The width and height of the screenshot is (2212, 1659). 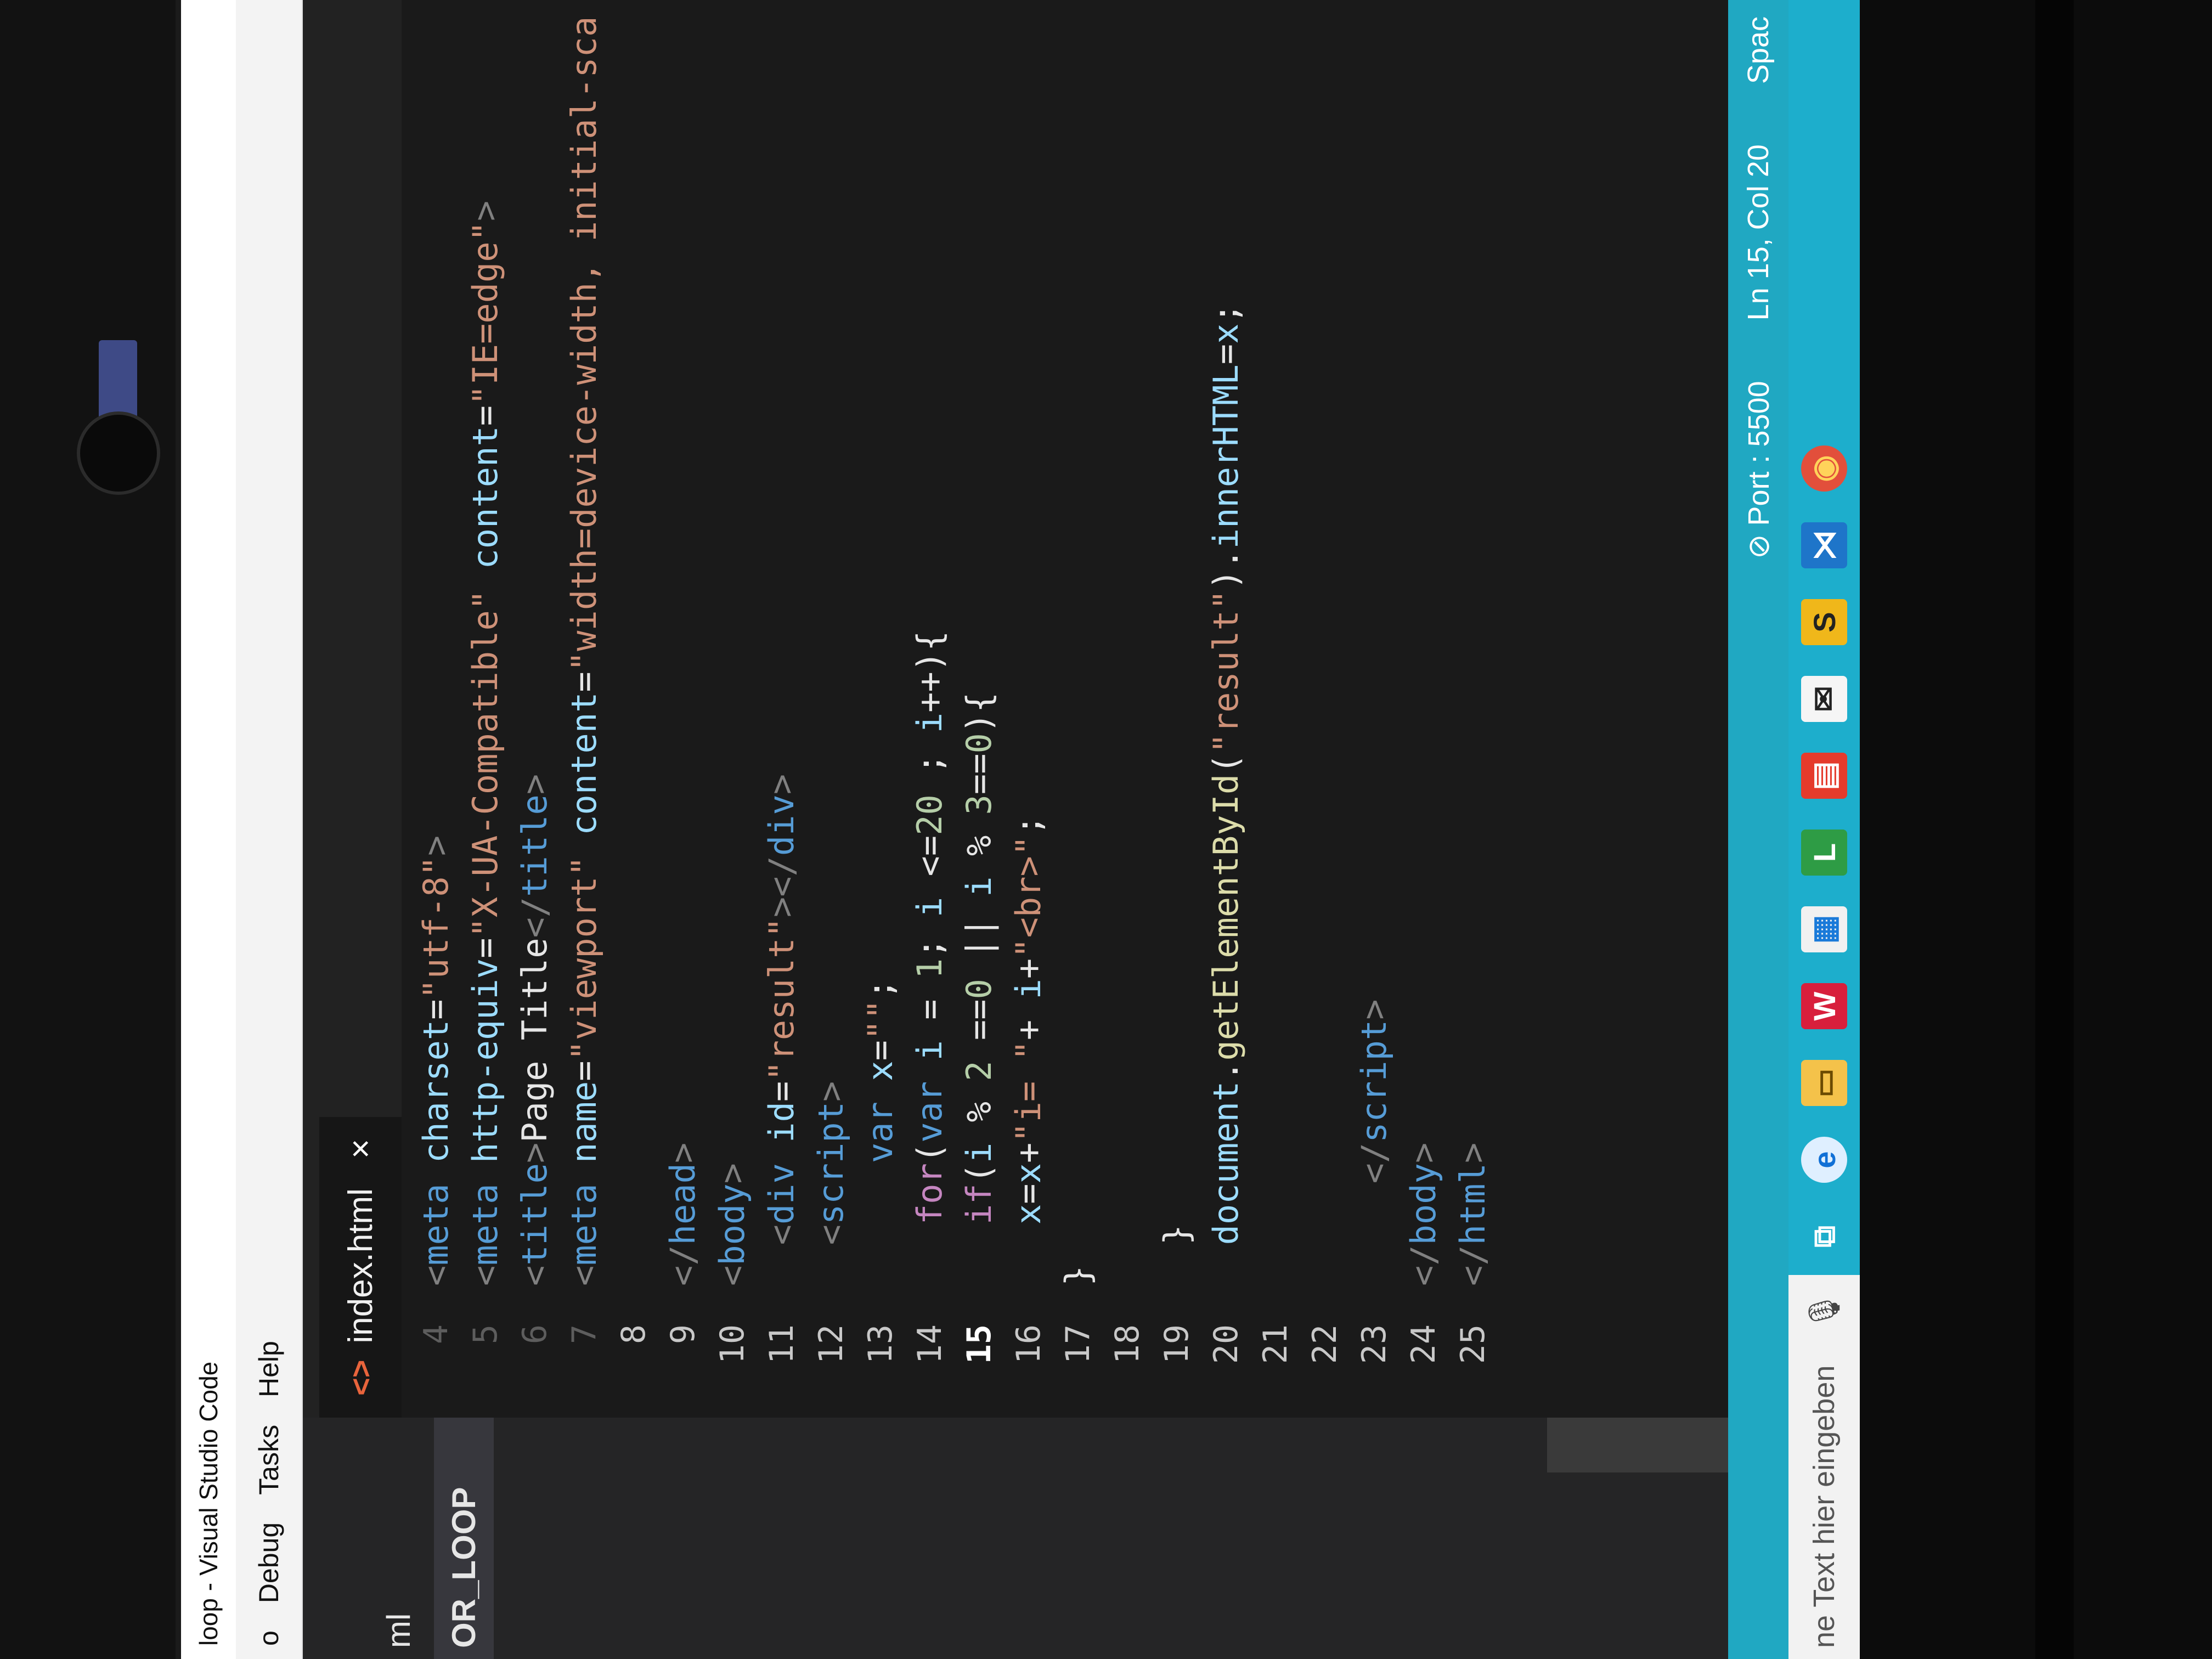 I want to click on shield-app-icon: W, so click(x=1824, y=1006).